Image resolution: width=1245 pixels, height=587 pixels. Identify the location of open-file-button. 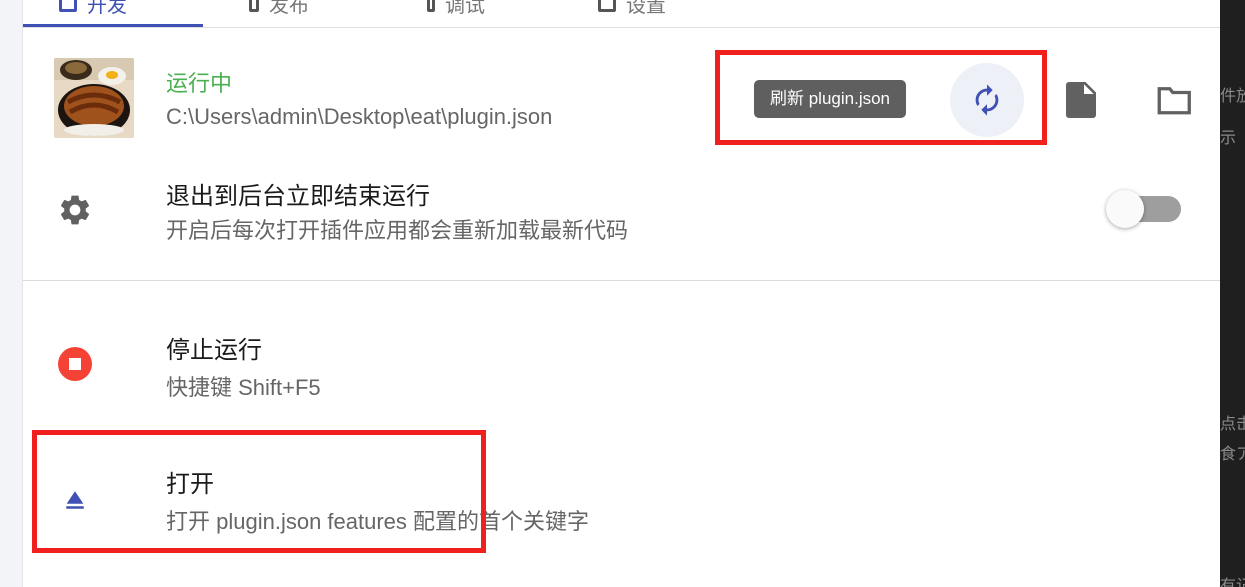
(1081, 100).